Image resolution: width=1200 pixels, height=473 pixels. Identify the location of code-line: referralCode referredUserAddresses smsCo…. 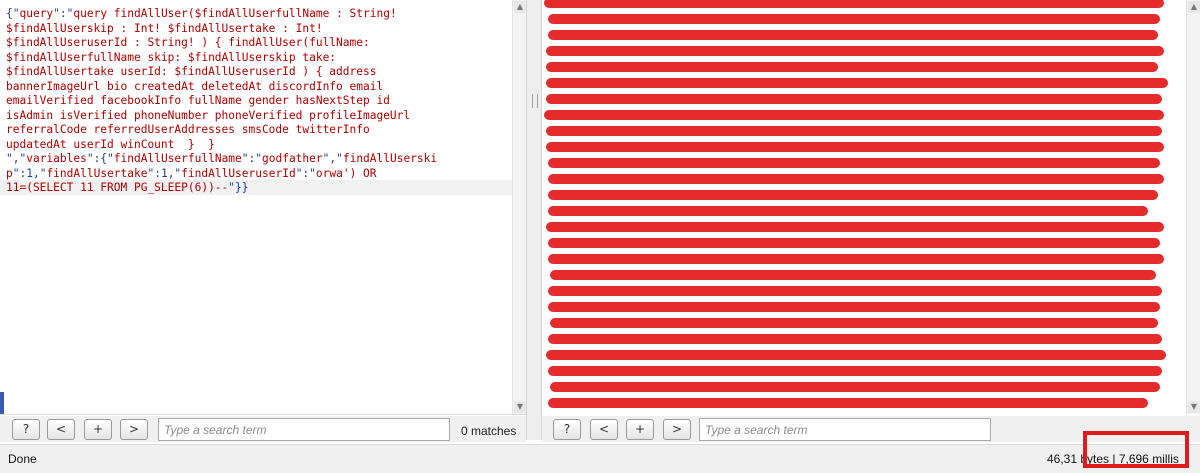
(264, 130).